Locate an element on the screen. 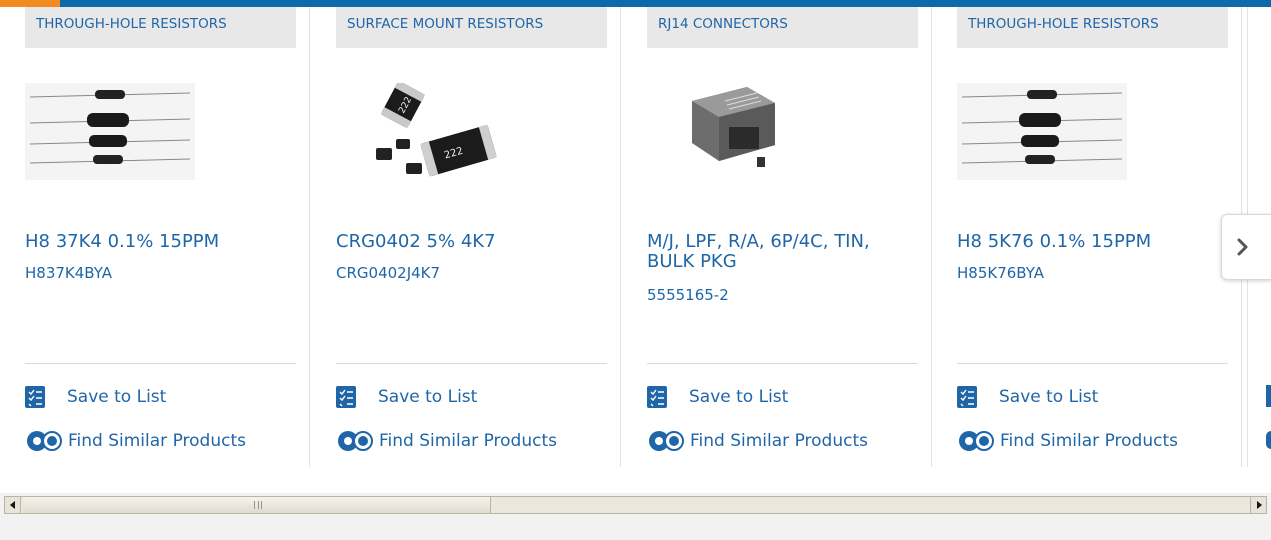 This screenshot has height=540, width=1271. scroll-right-arrow is located at coordinates (1258, 505).